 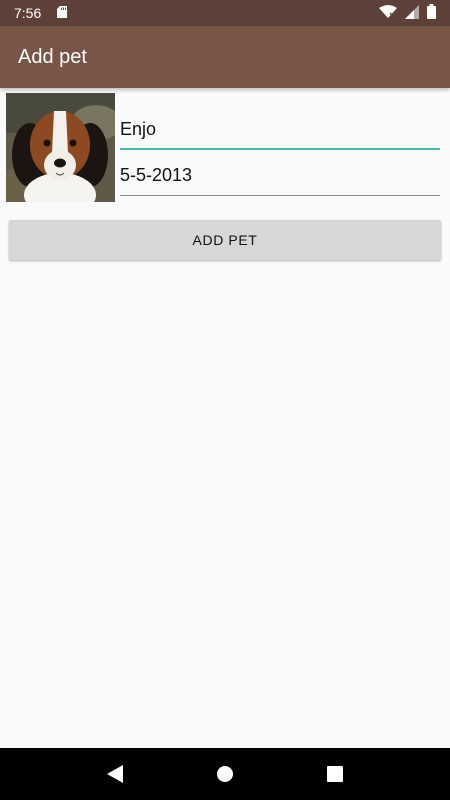 What do you see at coordinates (431, 13) in the screenshot?
I see `battery-icon` at bounding box center [431, 13].